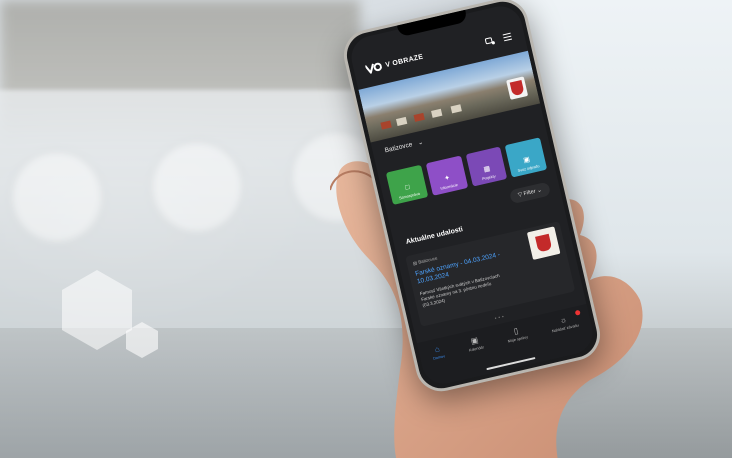 The image size is (732, 458). I want to click on tab-moje-spravy: ▯ Moje správy, so click(516, 333).